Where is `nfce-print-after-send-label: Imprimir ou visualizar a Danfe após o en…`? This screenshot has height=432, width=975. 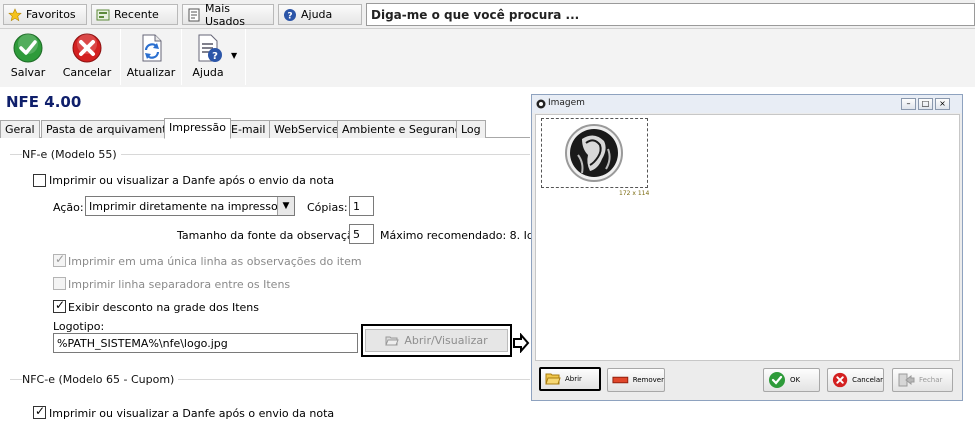 nfce-print-after-send-label: Imprimir ou visualizar a Danfe após o en… is located at coordinates (192, 413).